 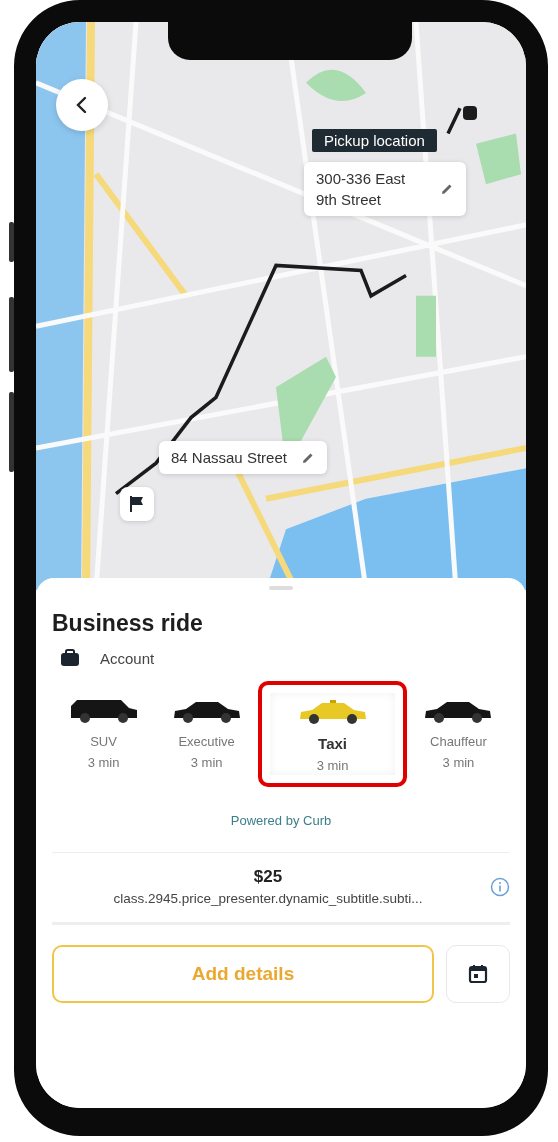 I want to click on address-chip: 84 Nassau Street, so click(x=243, y=457).